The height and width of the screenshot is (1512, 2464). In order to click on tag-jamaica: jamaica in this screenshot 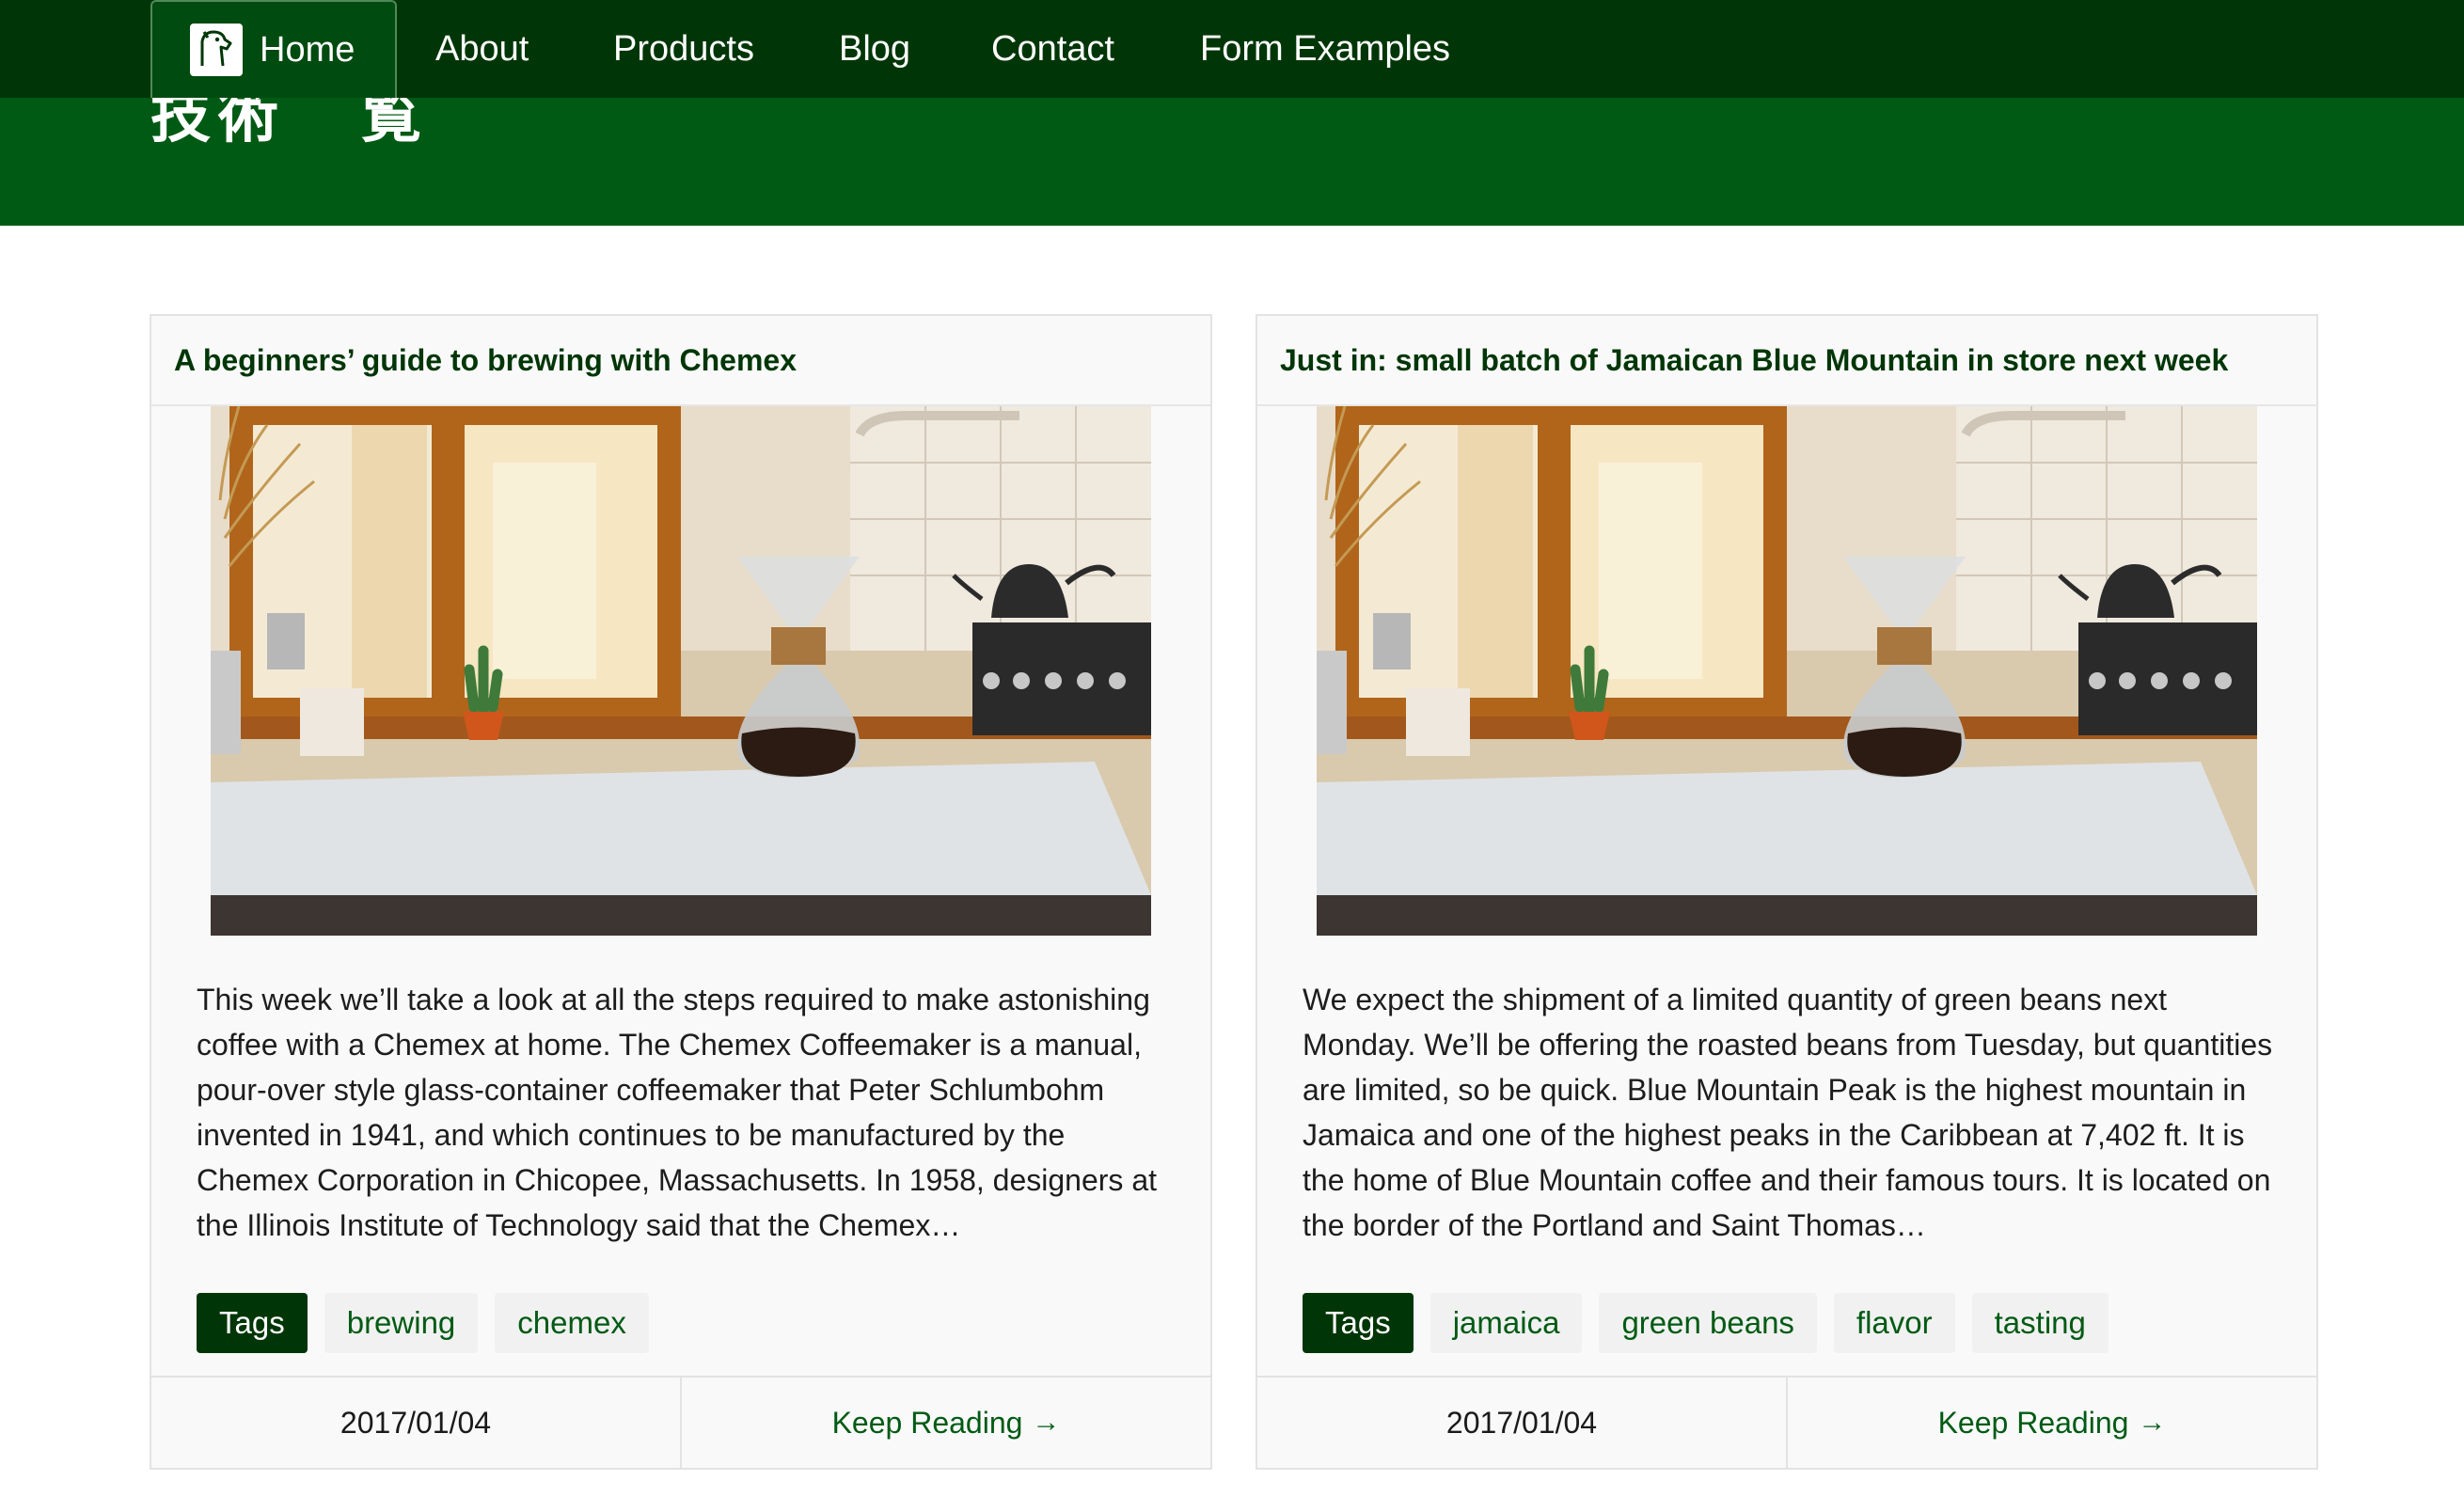, I will do `click(1506, 1323)`.